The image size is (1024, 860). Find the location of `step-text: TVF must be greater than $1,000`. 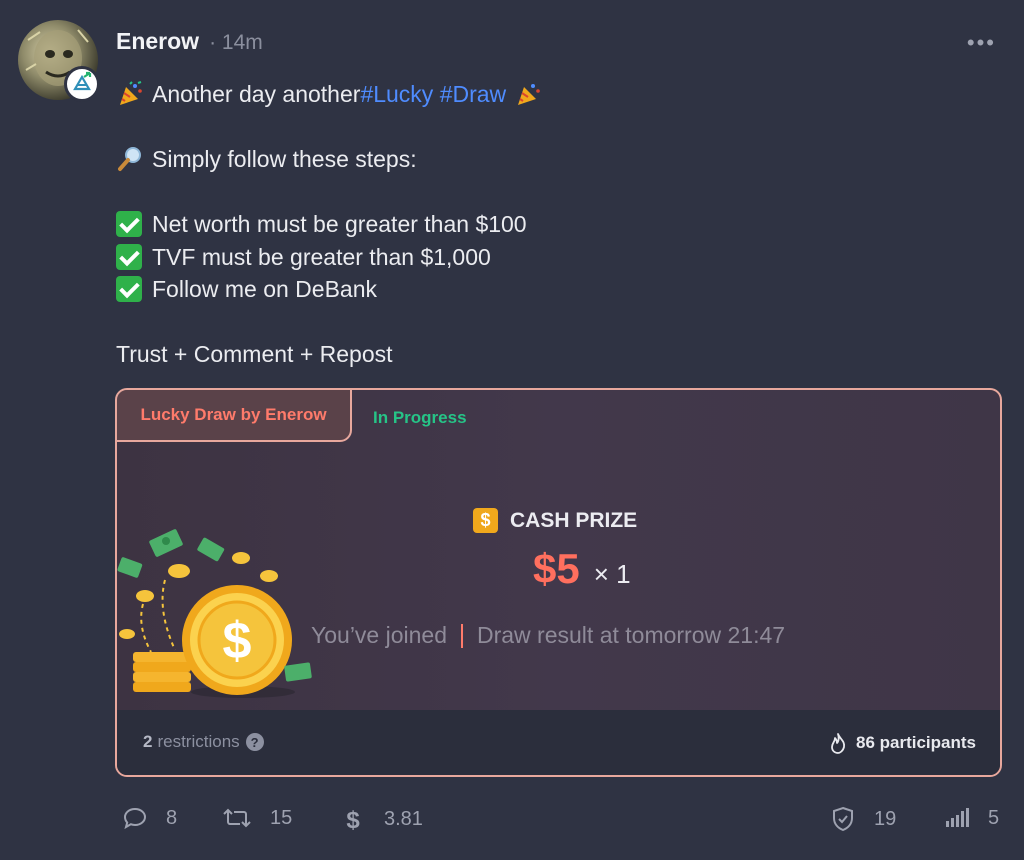

step-text: TVF must be greater than $1,000 is located at coordinates (321, 256).